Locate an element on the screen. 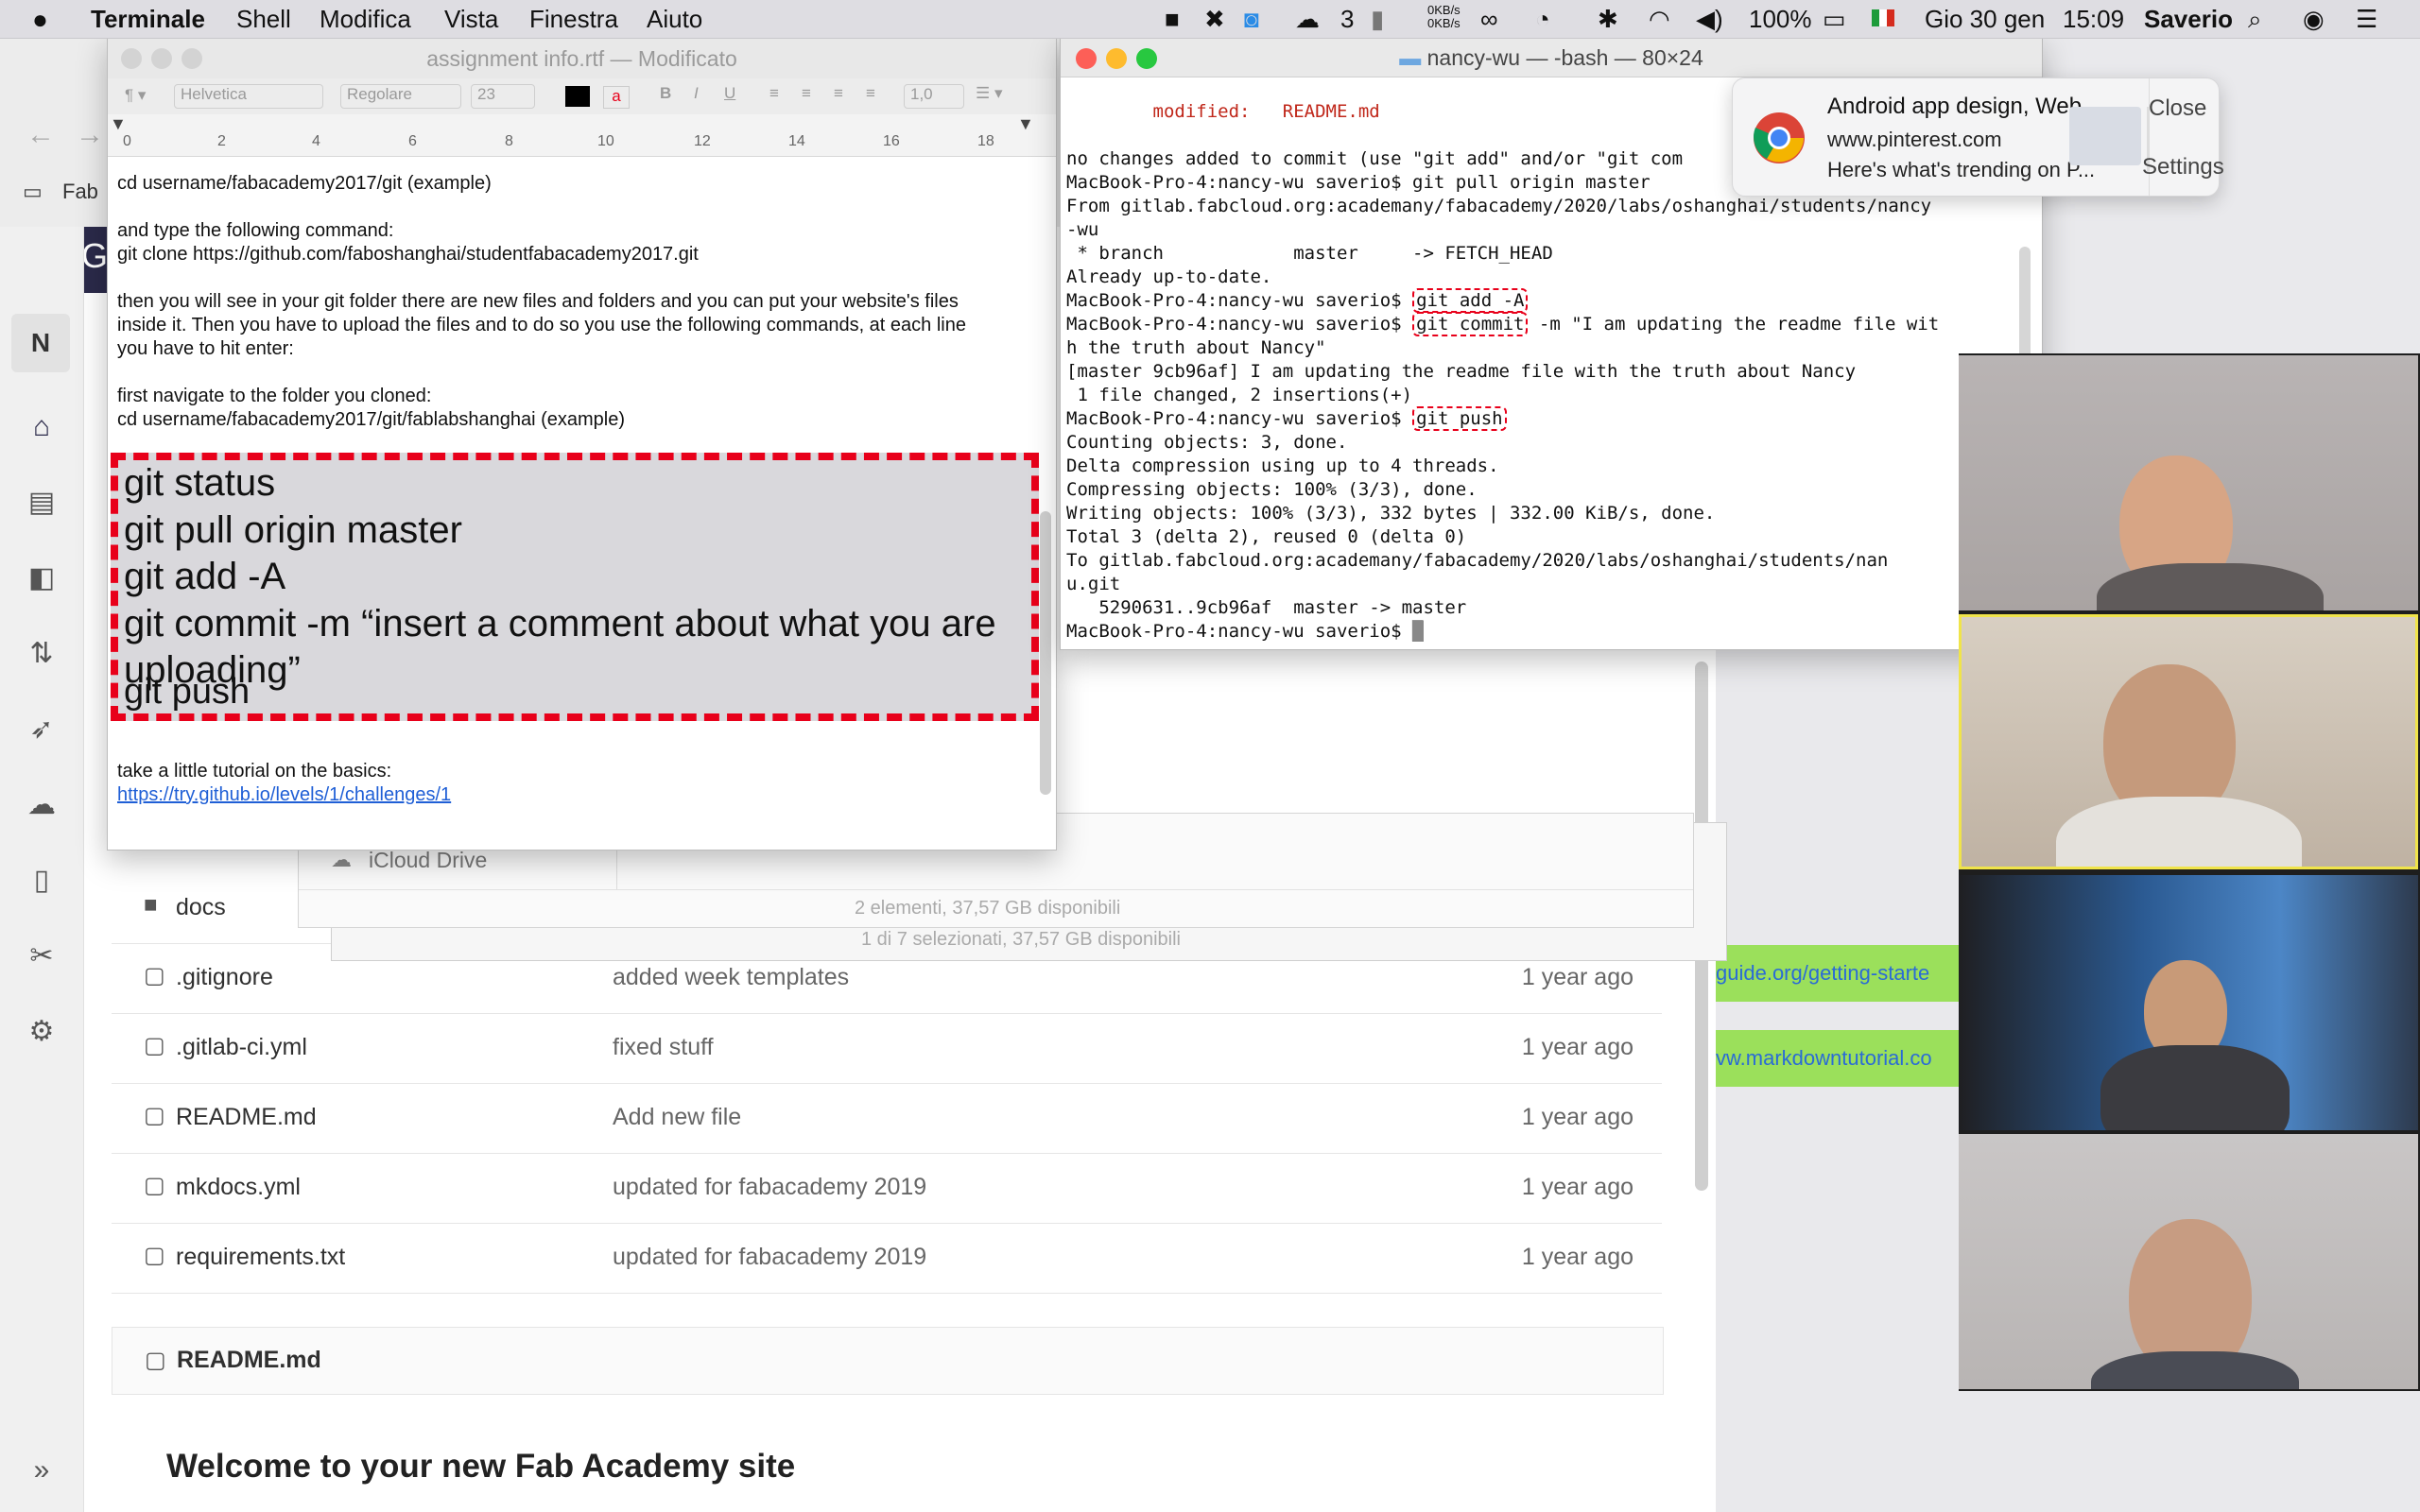  screen-record-icon: ■ is located at coordinates (1172, 19).